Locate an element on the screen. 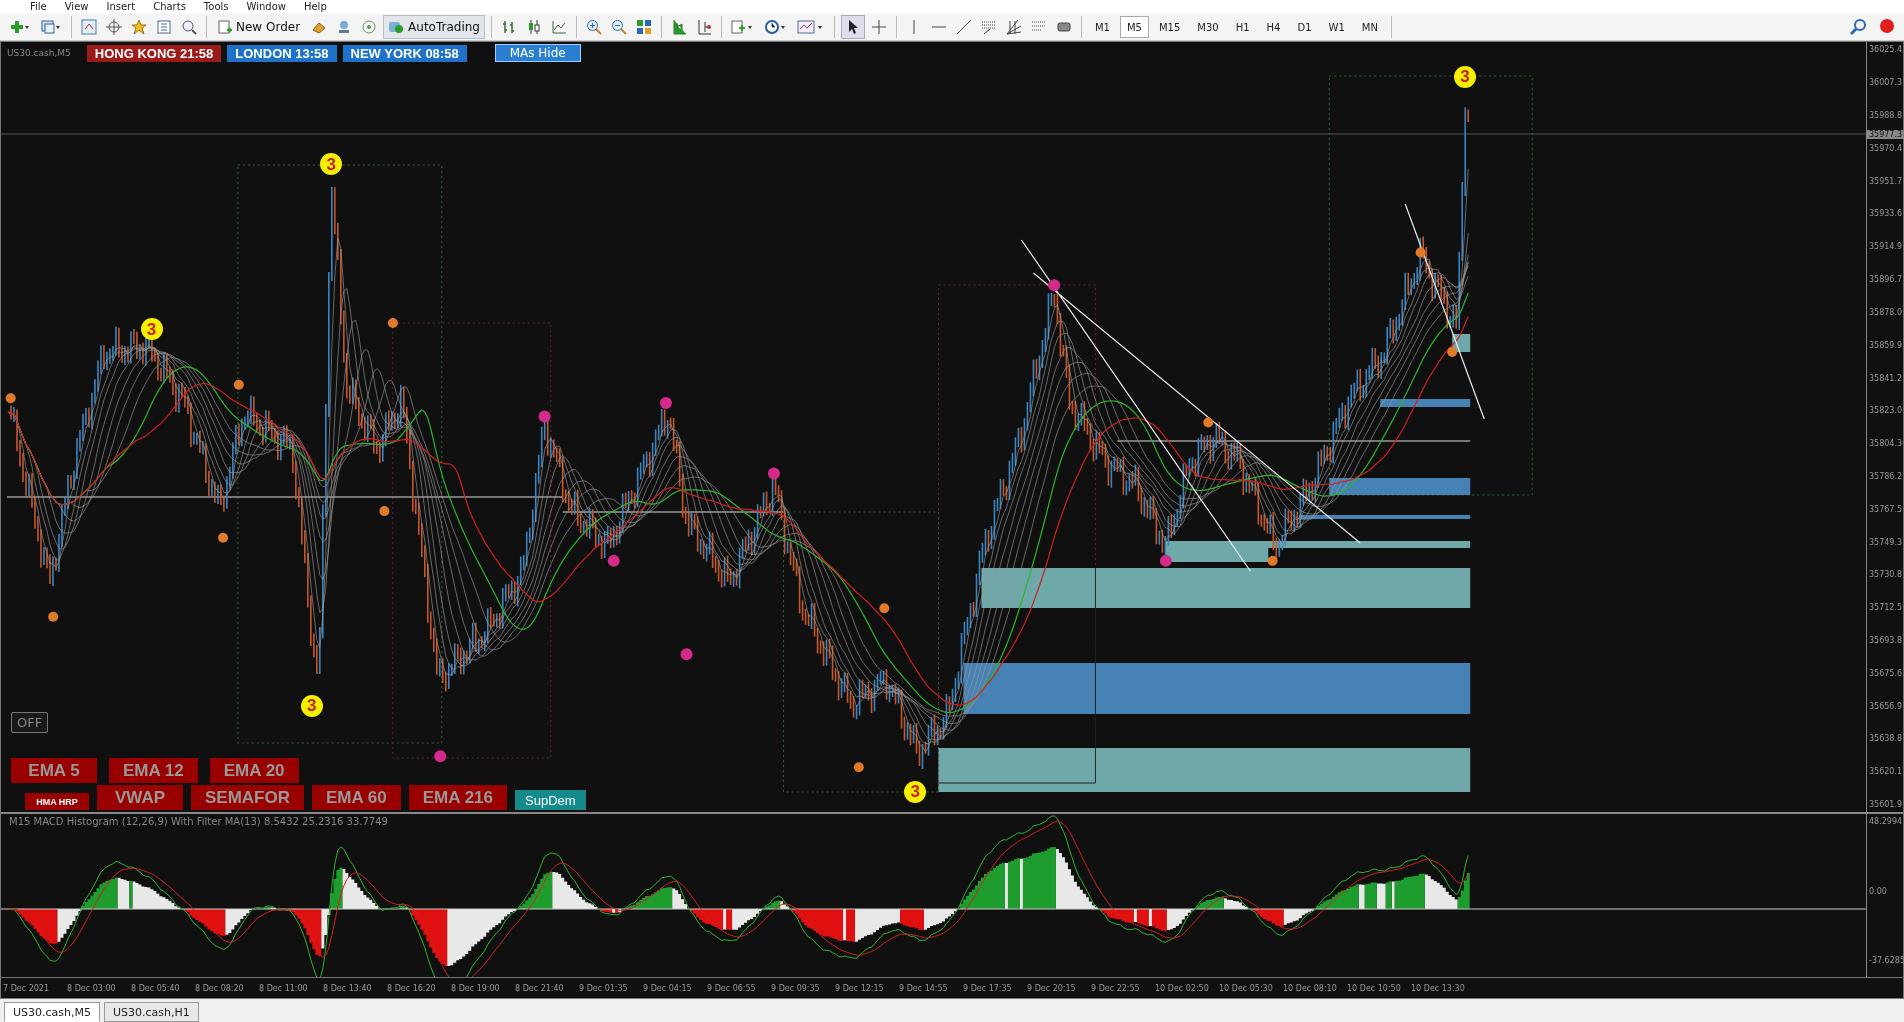 The image size is (1904, 1022). price-label: 35656.9 is located at coordinates (1885, 706).